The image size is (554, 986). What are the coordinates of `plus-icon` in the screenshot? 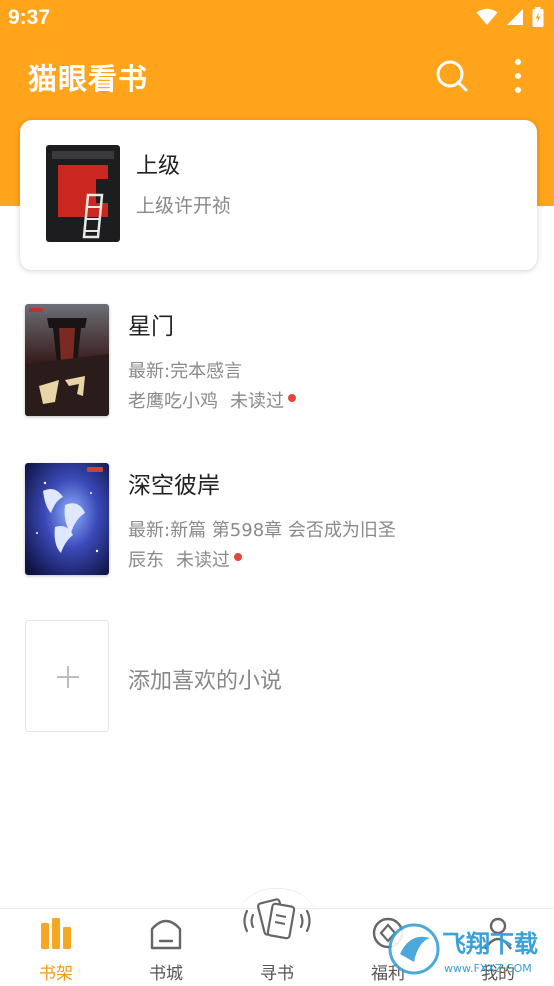 It's located at (68, 677).